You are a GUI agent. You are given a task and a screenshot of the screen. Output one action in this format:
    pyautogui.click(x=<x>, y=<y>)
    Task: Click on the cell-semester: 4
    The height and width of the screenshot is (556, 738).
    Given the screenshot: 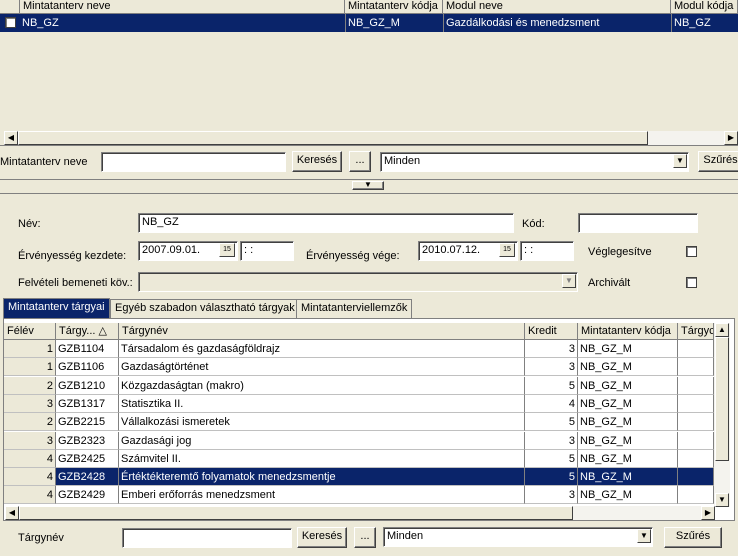 What is the action you would take?
    pyautogui.click(x=30, y=495)
    